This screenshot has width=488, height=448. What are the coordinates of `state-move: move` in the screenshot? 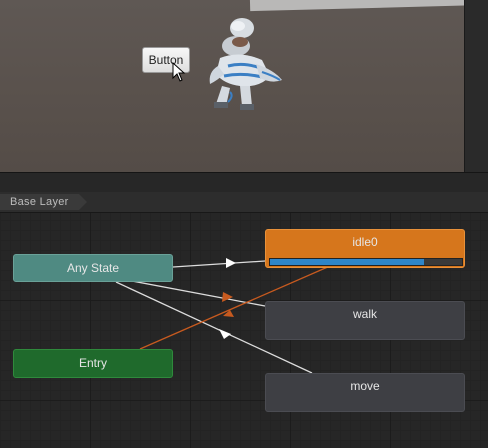 It's located at (365, 392).